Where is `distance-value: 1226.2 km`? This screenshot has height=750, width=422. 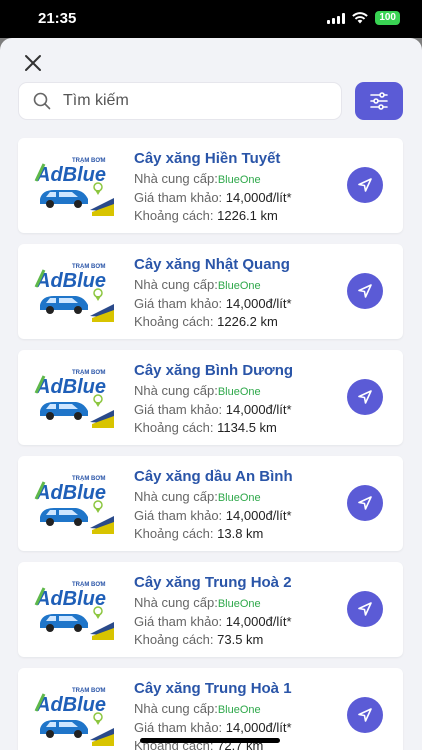
distance-value: 1226.2 km is located at coordinates (247, 321).